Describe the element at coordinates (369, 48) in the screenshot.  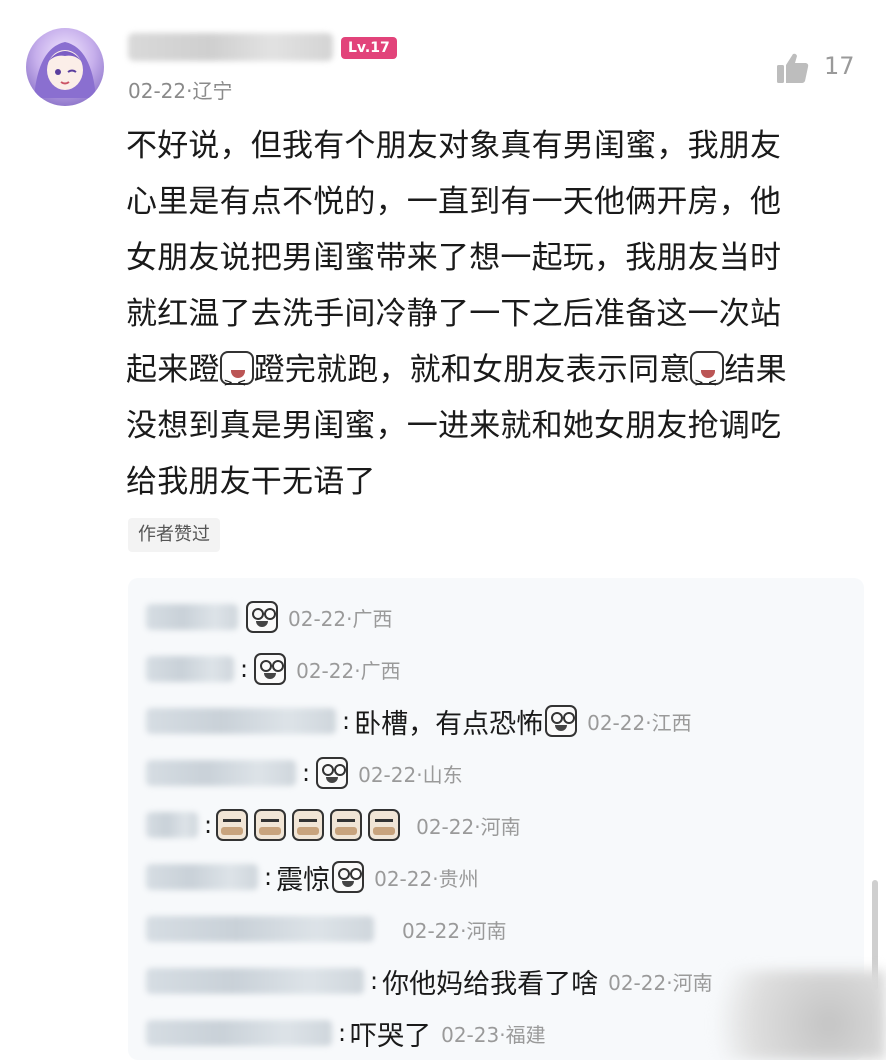
I see `level-badge: Lv.17` at that location.